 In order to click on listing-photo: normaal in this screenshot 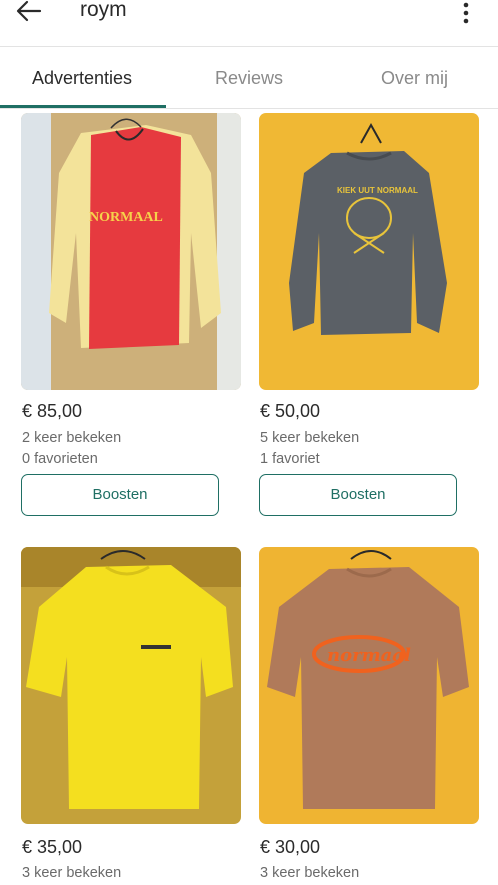, I will do `click(369, 685)`.